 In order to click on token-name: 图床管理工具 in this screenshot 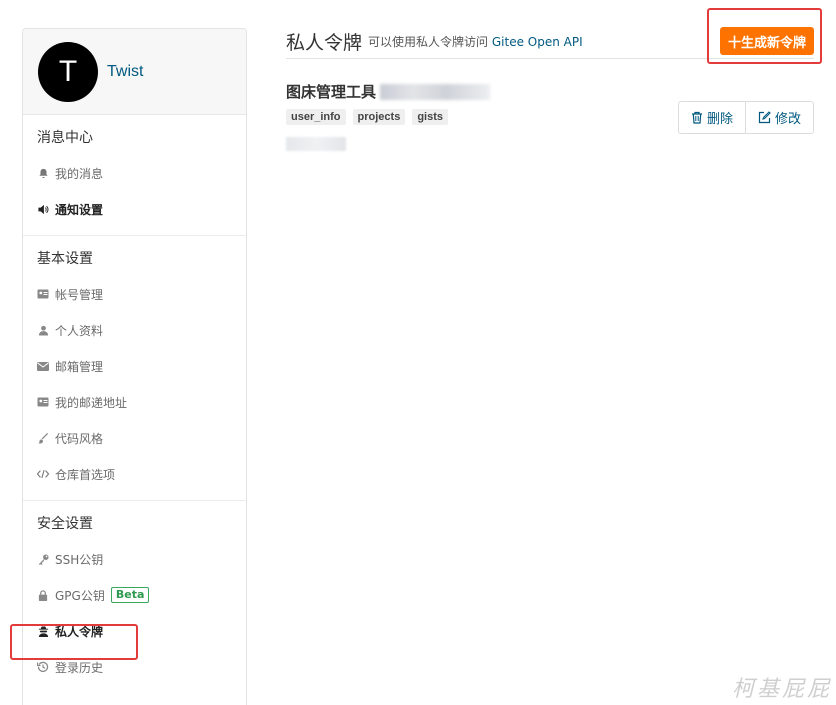, I will do `click(331, 92)`.